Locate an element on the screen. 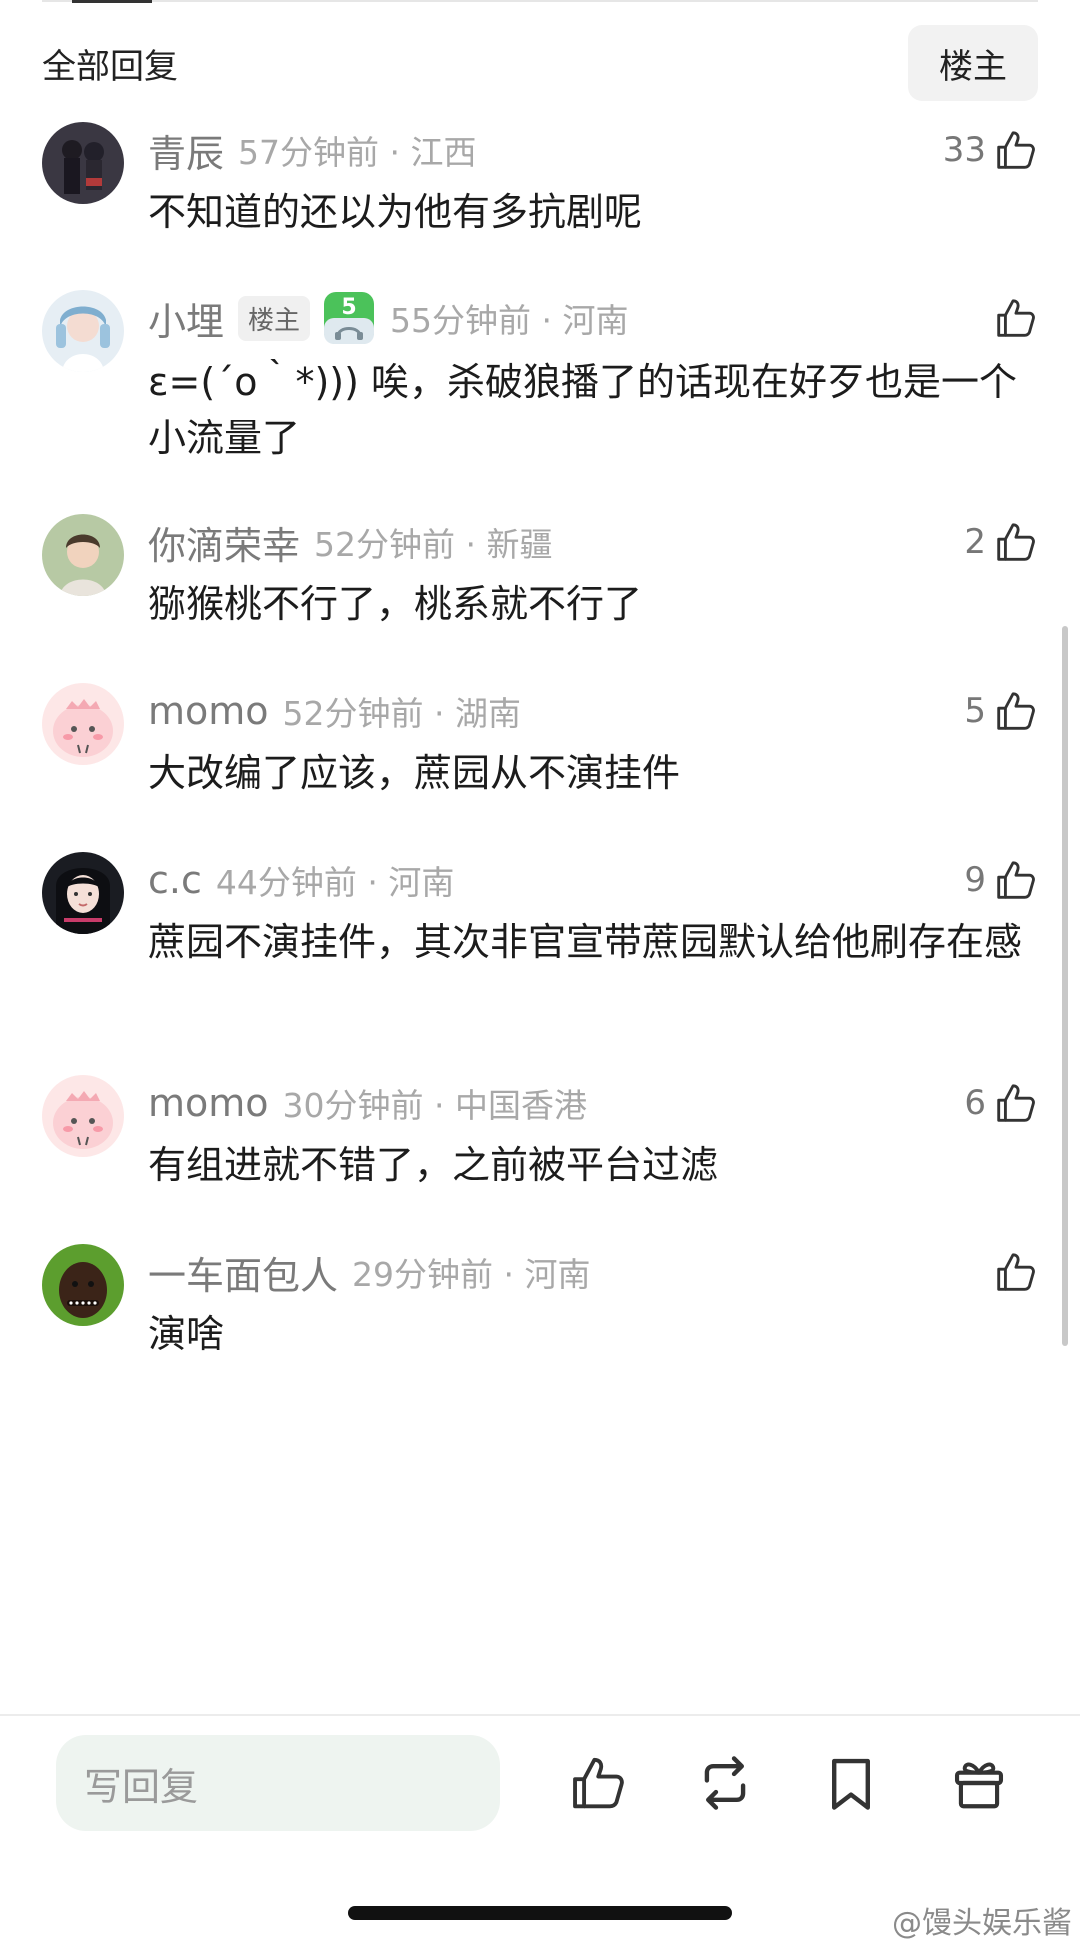 This screenshot has height=1945, width=1080. op-filter-button: 楼主 is located at coordinates (973, 63).